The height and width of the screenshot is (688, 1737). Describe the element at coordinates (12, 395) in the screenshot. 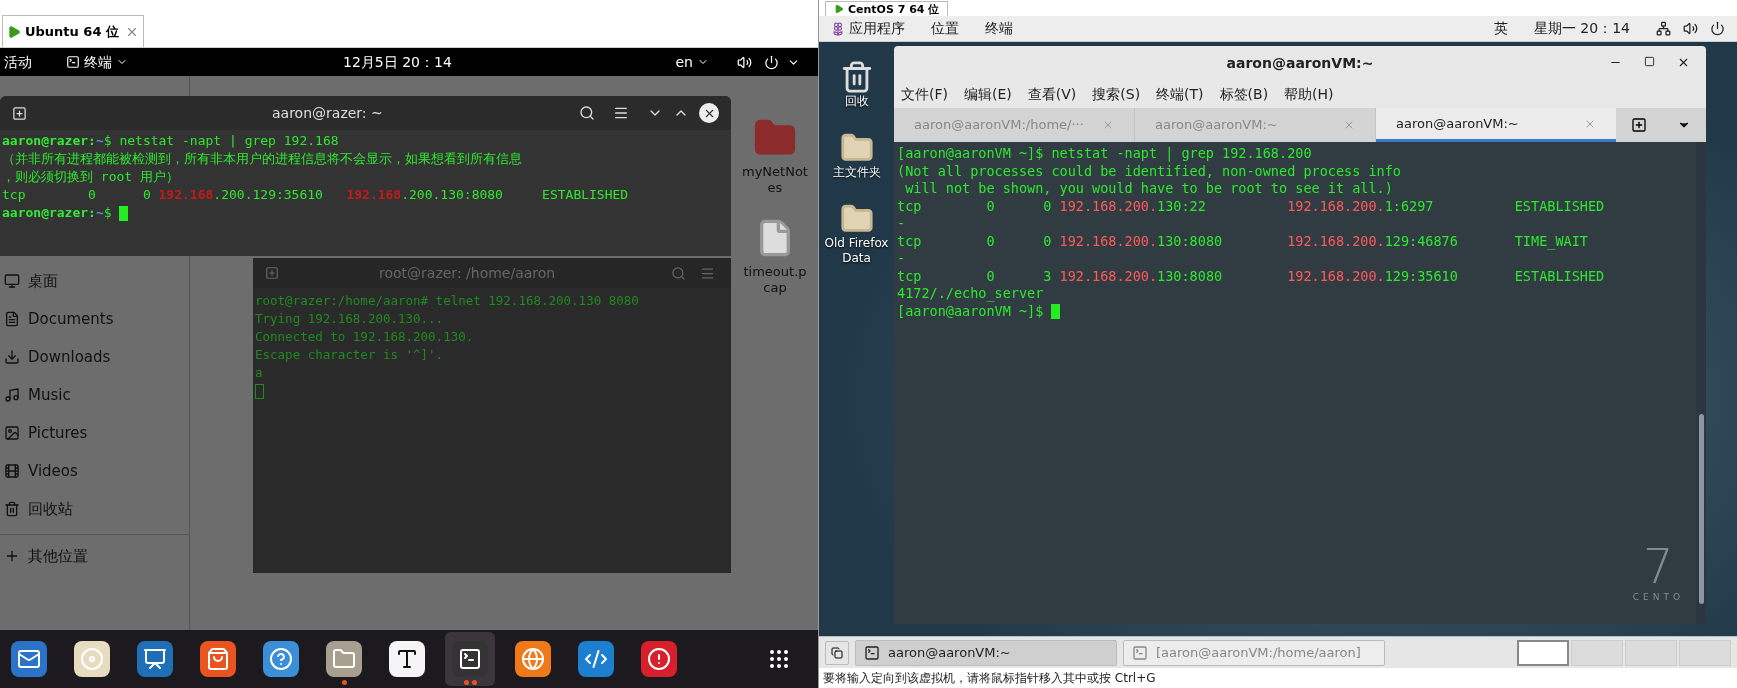

I see `music-note-icon` at that location.